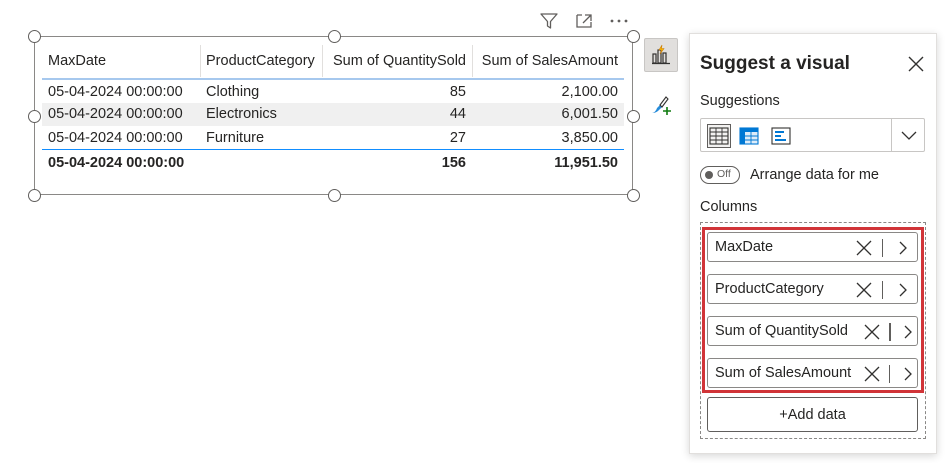 The image size is (945, 463). I want to click on filter-button, so click(548, 21).